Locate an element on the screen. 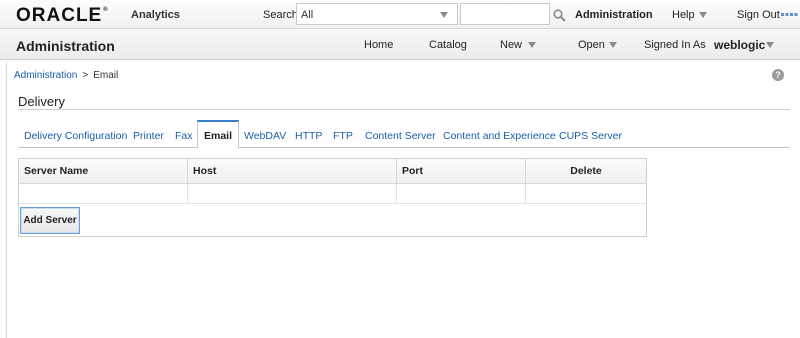 The width and height of the screenshot is (800, 338). nav-catalog: Catalog is located at coordinates (448, 45).